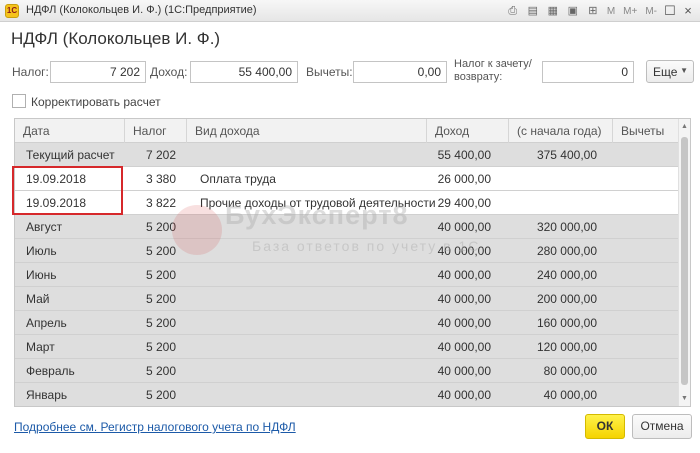 The height and width of the screenshot is (453, 700). I want to click on cell-ytd: 200 000,00, so click(566, 299).